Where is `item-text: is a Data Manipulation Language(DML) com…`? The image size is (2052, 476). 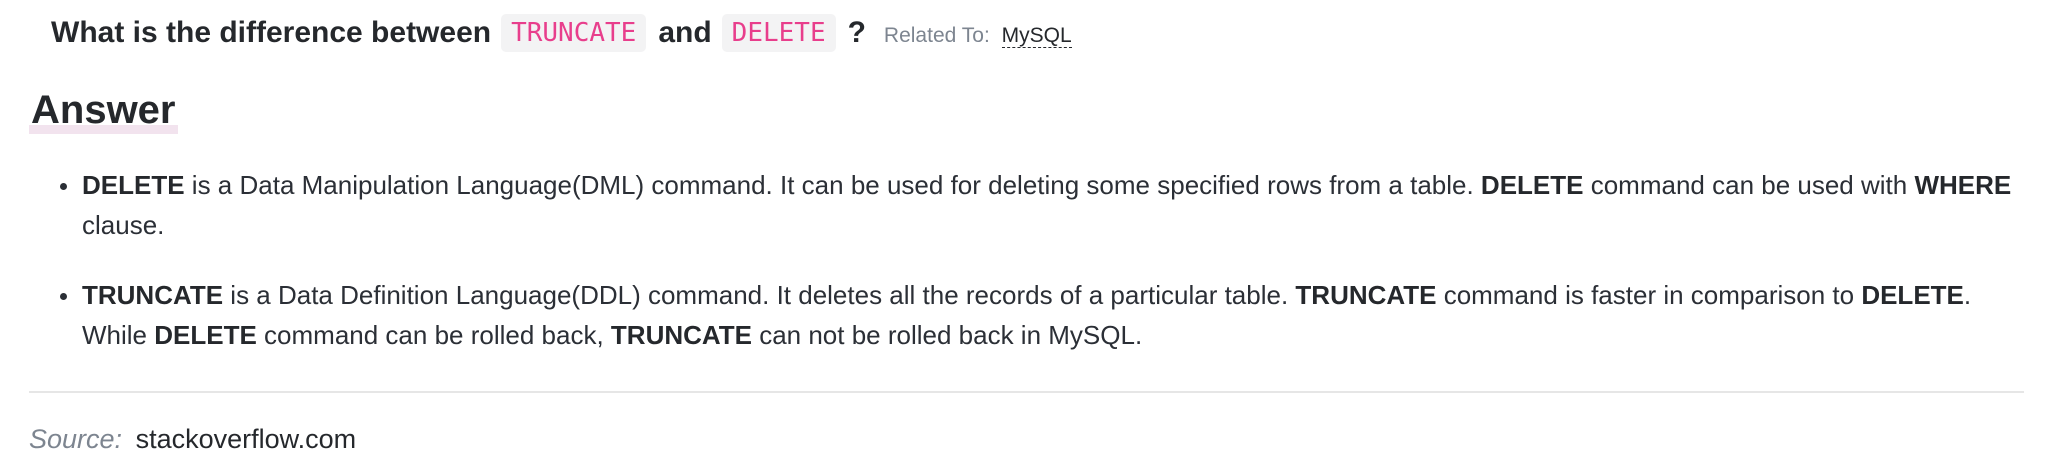
item-text: is a Data Manipulation Language(DML) com… is located at coordinates (832, 185).